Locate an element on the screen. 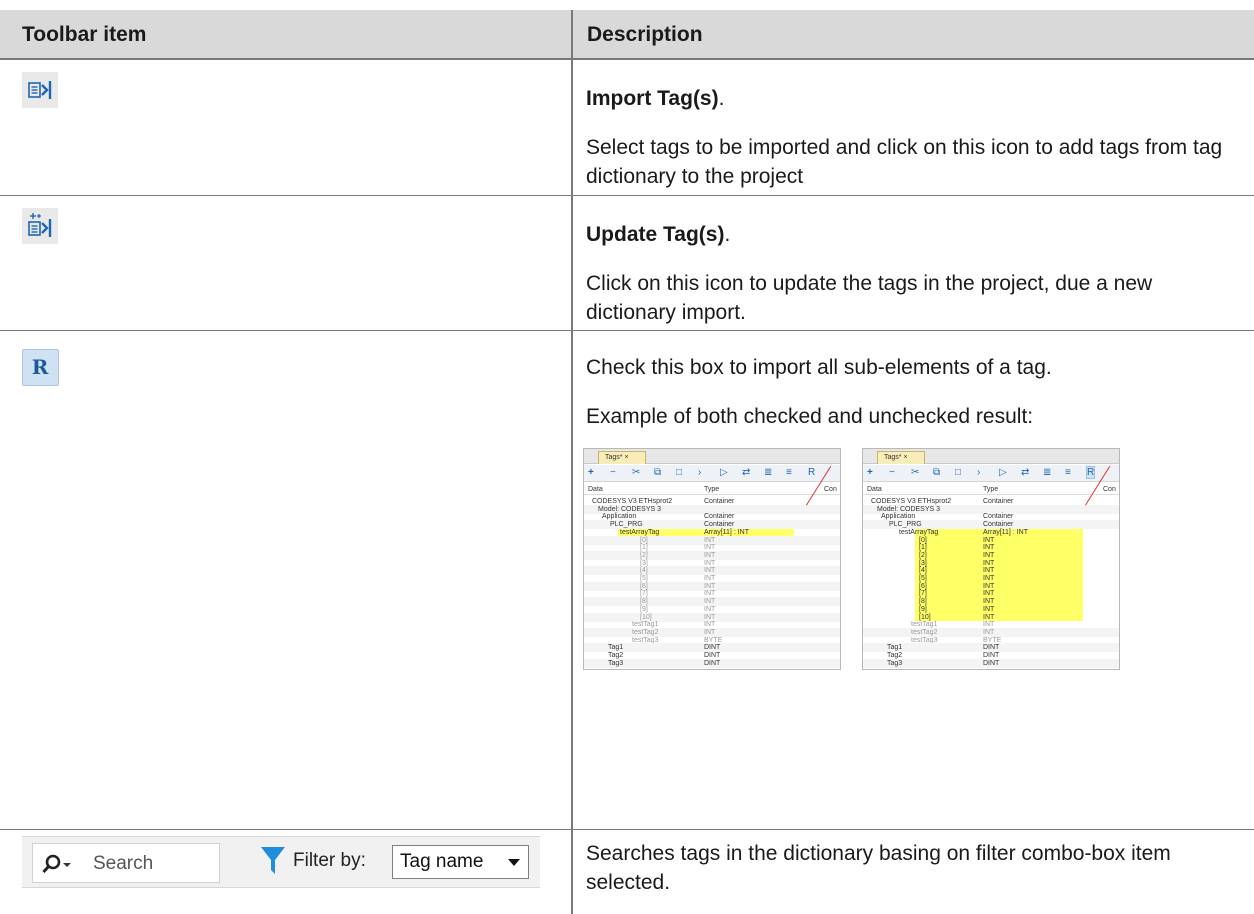  search-toolbar: Search Filter by: Tag name is located at coordinates (281, 862).